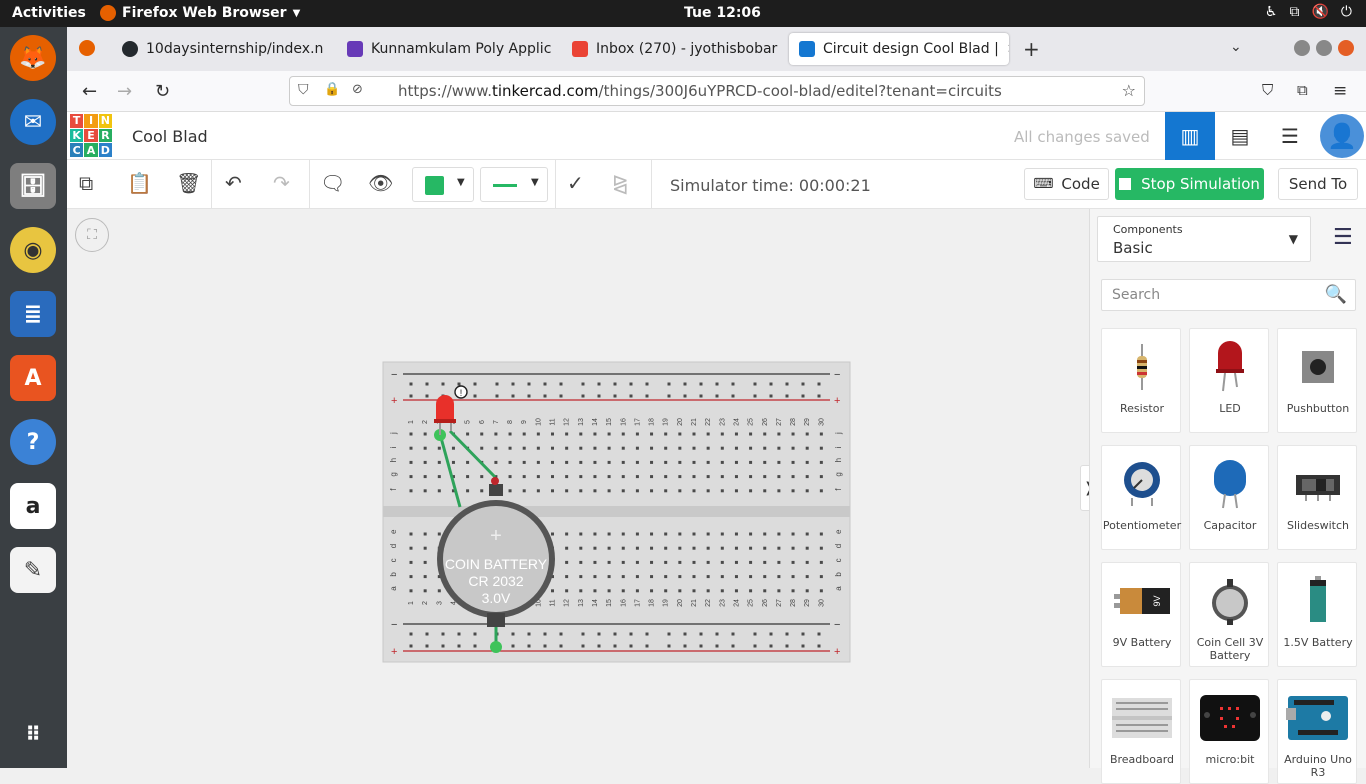 The image size is (1366, 784). I want to click on component-card: Arduino Uno R3, so click(1317, 731).